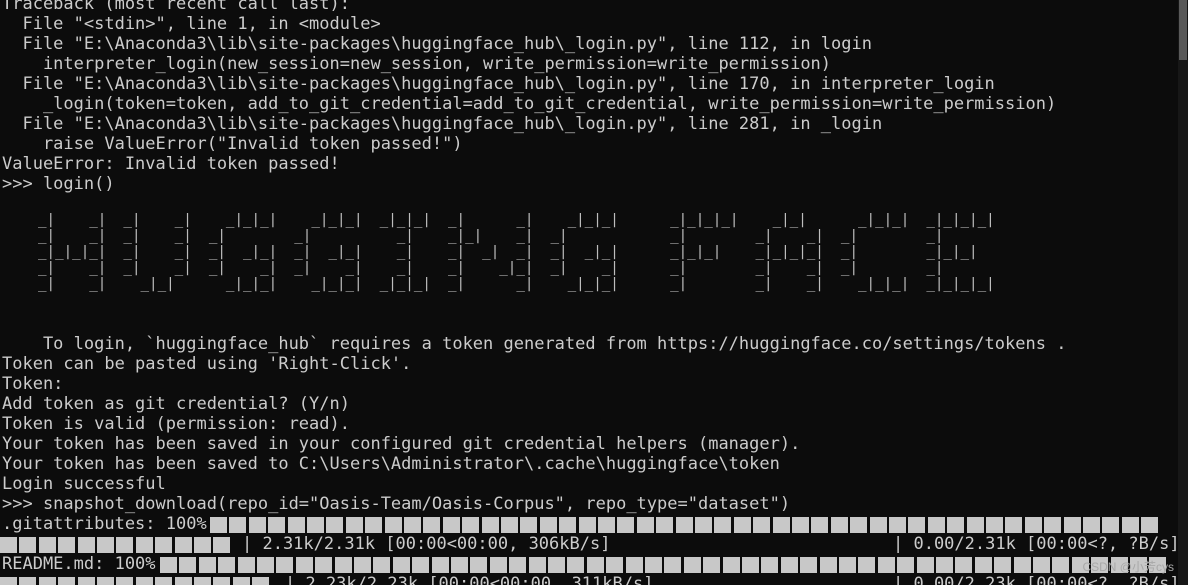 This screenshot has height=585, width=1188. Describe the element at coordinates (176, 424) in the screenshot. I see `token-valid-message: Token is valid (permission: read).` at that location.